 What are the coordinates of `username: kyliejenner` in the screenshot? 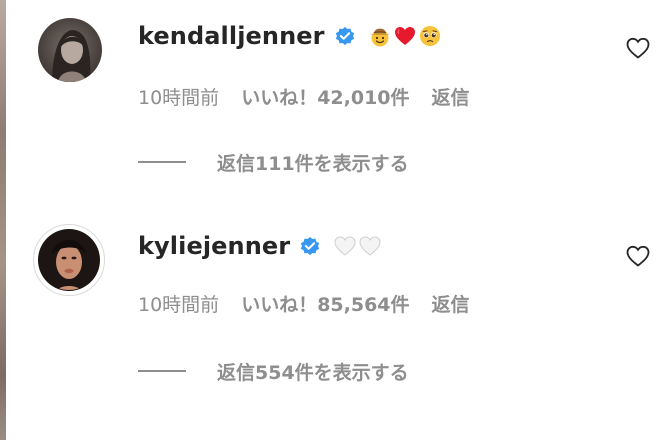 It's located at (214, 246).